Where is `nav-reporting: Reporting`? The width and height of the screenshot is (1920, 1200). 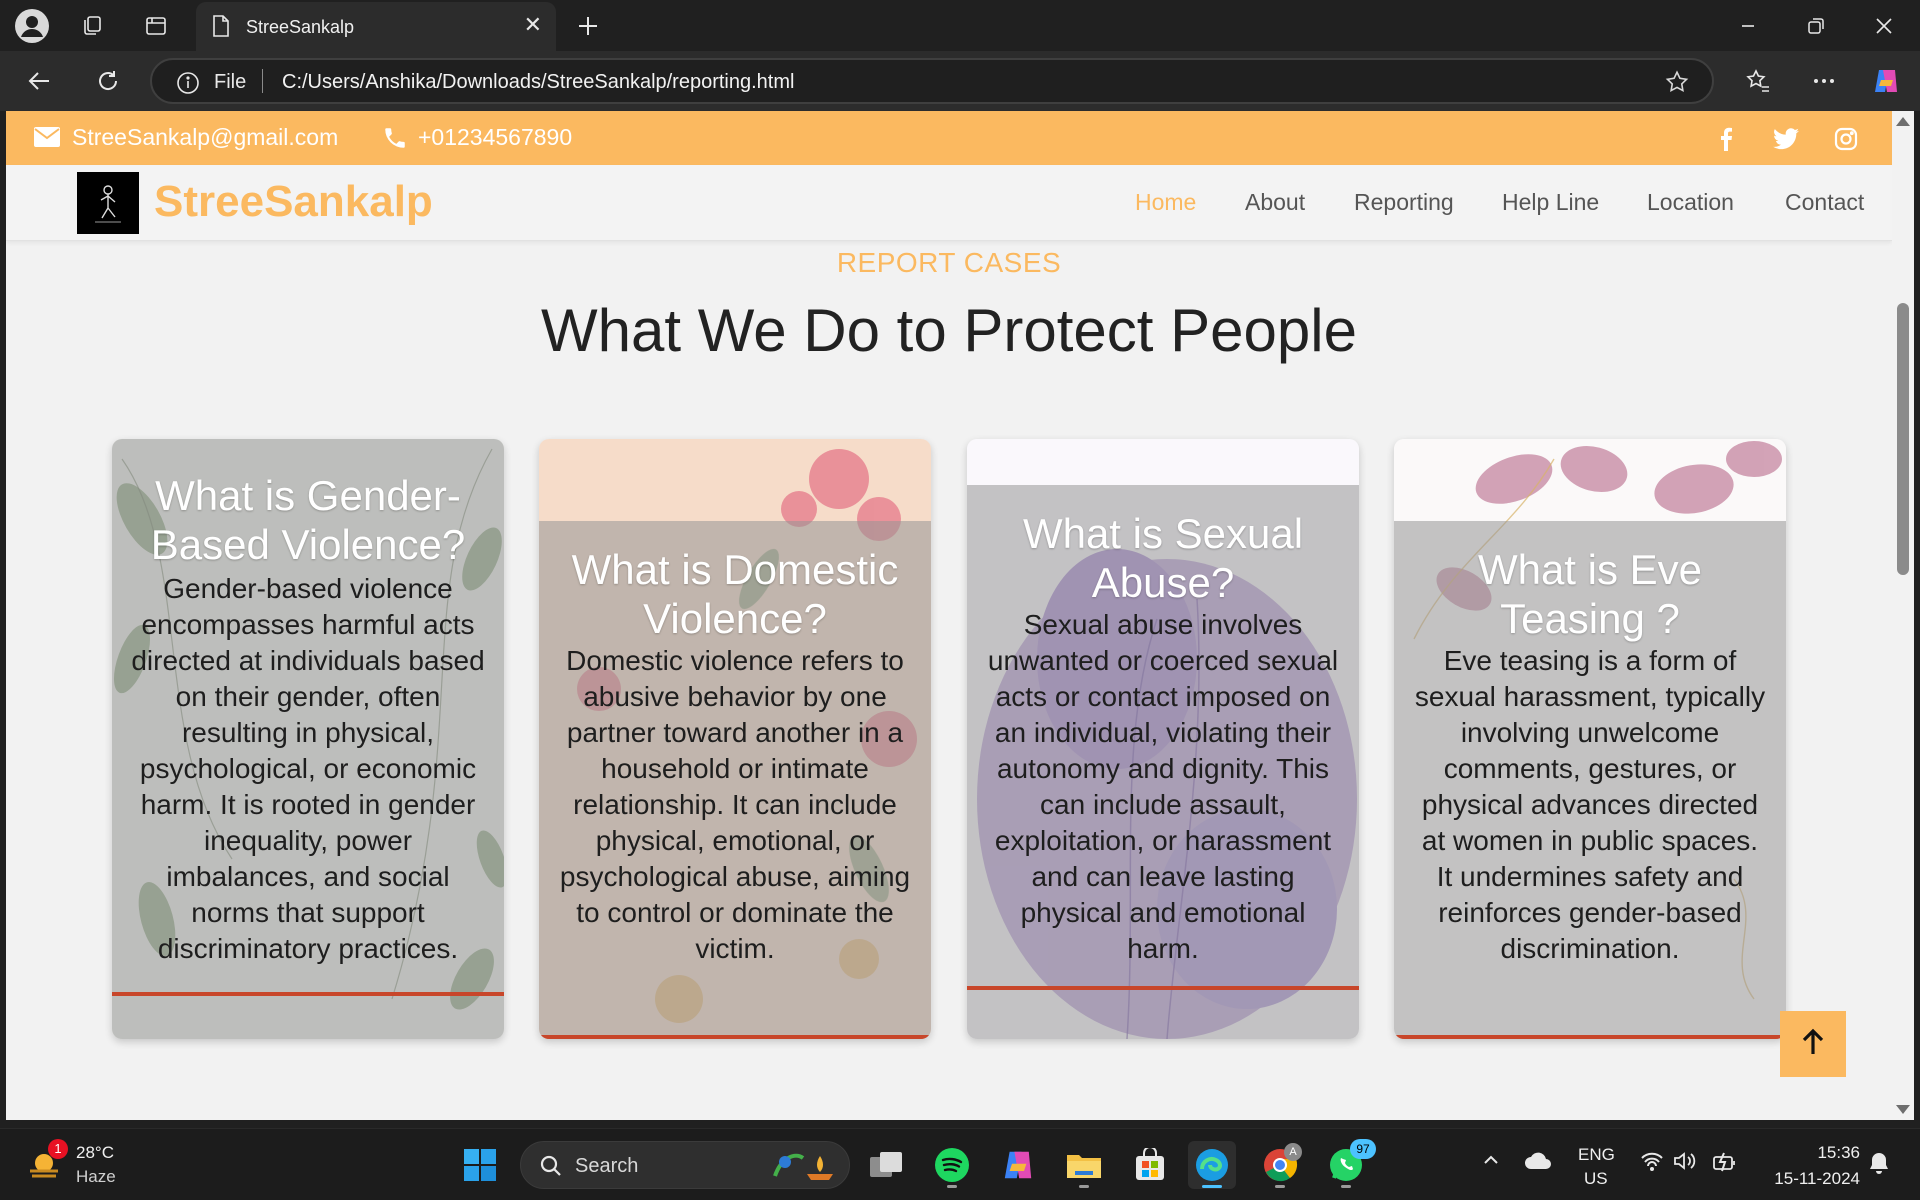 nav-reporting: Reporting is located at coordinates (1404, 202).